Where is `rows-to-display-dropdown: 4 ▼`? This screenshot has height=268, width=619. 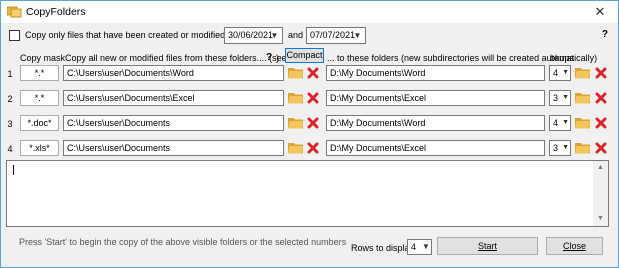 rows-to-display-dropdown: 4 ▼ is located at coordinates (419, 247).